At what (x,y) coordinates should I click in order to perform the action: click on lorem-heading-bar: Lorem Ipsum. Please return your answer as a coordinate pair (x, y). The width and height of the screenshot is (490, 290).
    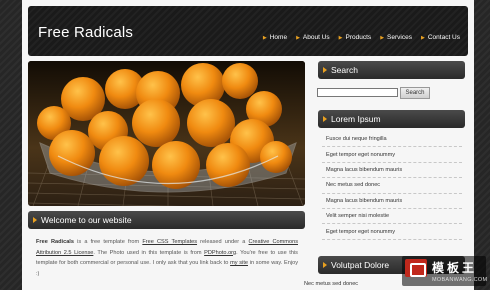
    Looking at the image, I should click on (391, 119).